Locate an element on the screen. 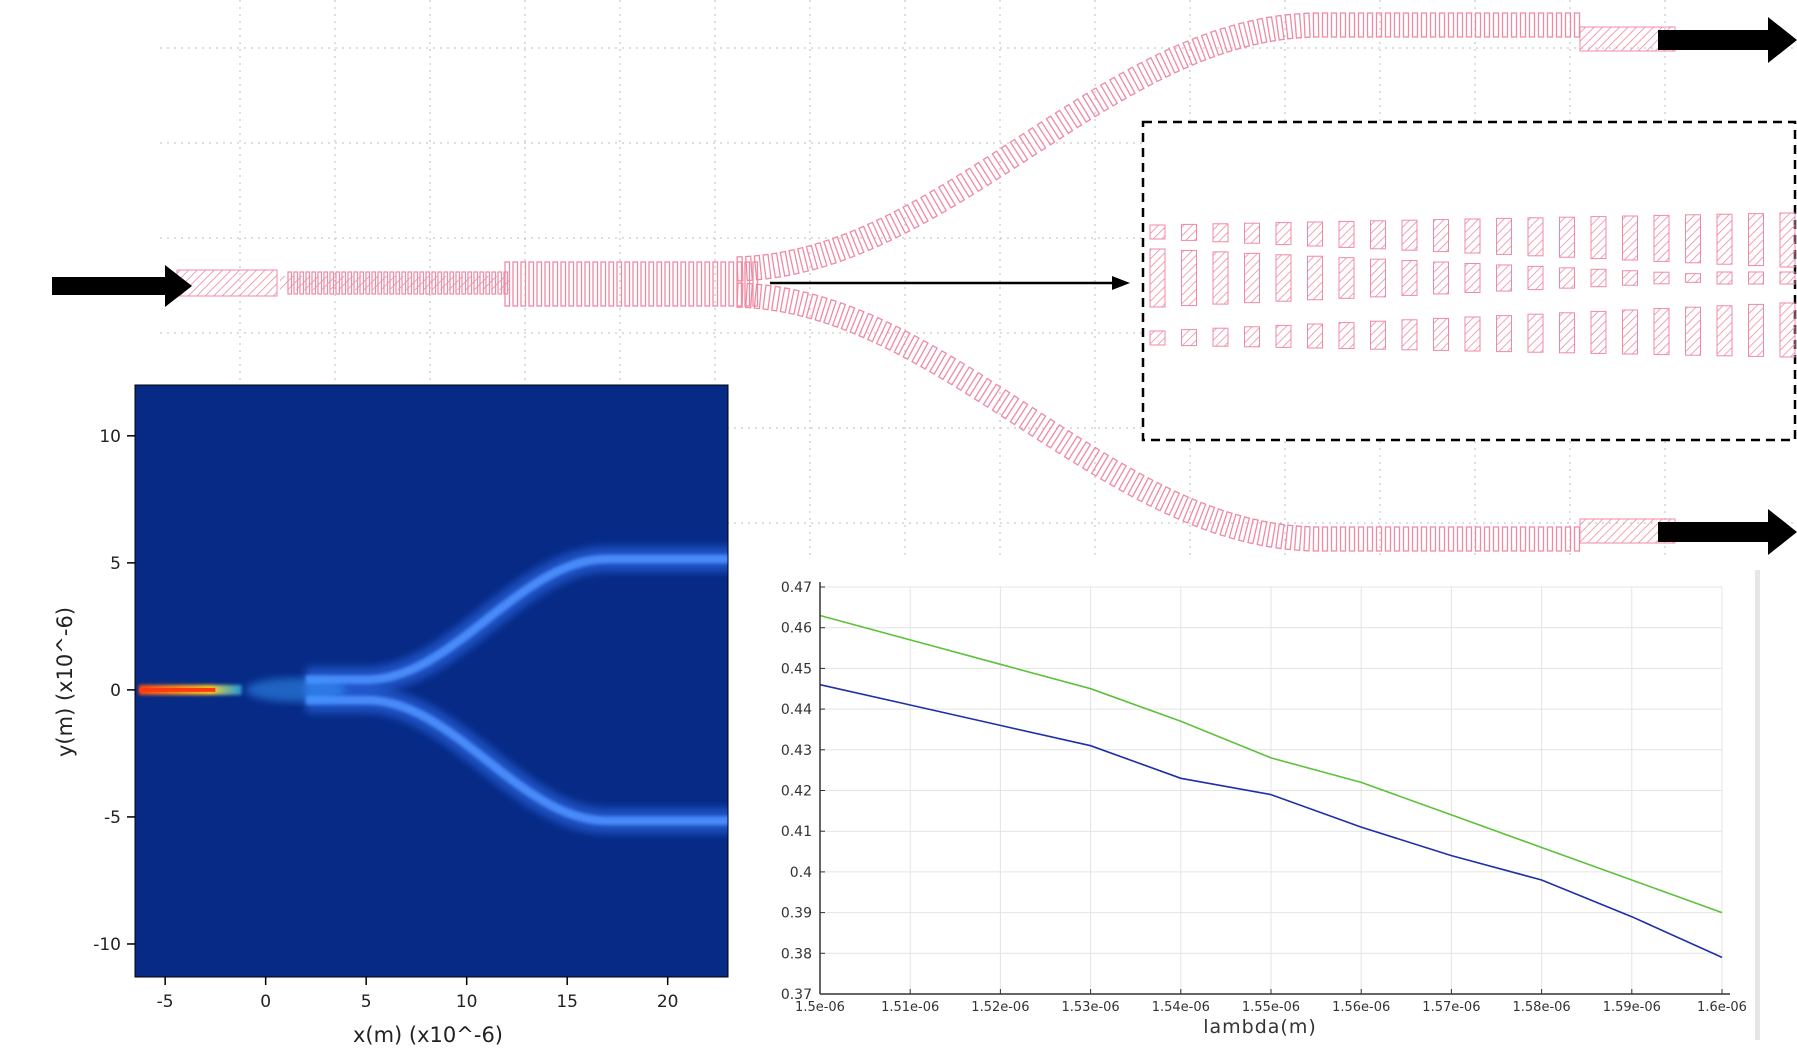 The image size is (1797, 1062). field-y-tick-label: -10 is located at coordinates (107, 945).